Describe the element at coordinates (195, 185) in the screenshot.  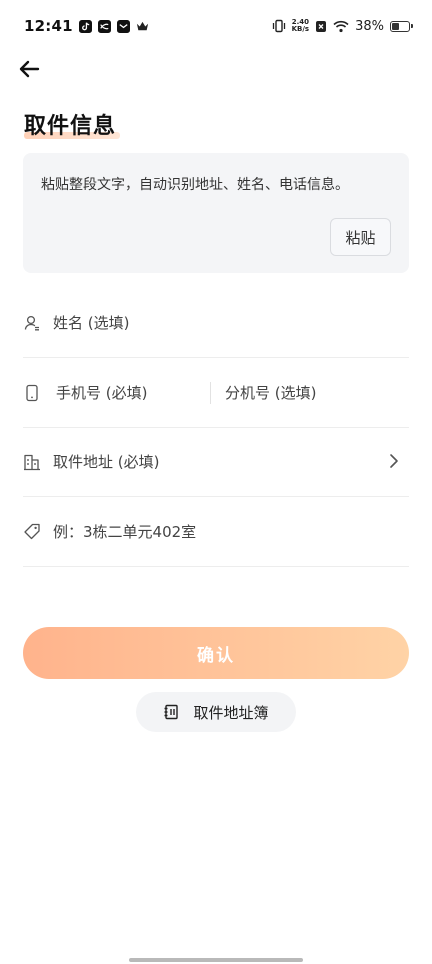
I see `paste-hint-text: 粘贴整段文字，自动识别地址、姓名、电话信息。` at that location.